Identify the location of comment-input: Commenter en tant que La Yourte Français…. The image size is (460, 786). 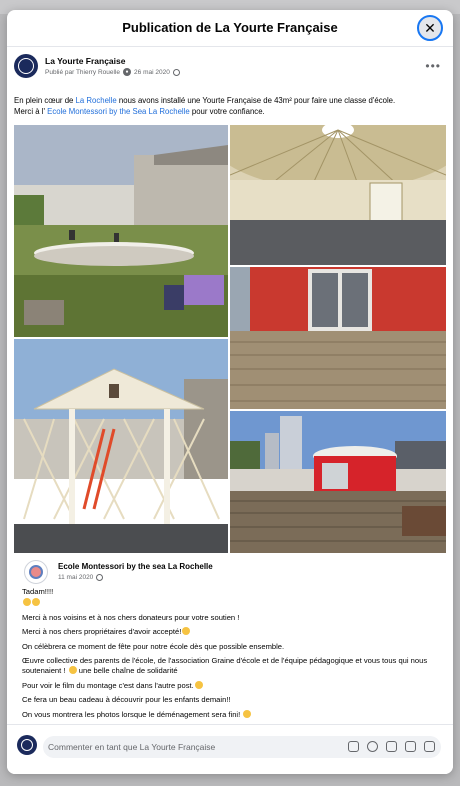
(242, 747).